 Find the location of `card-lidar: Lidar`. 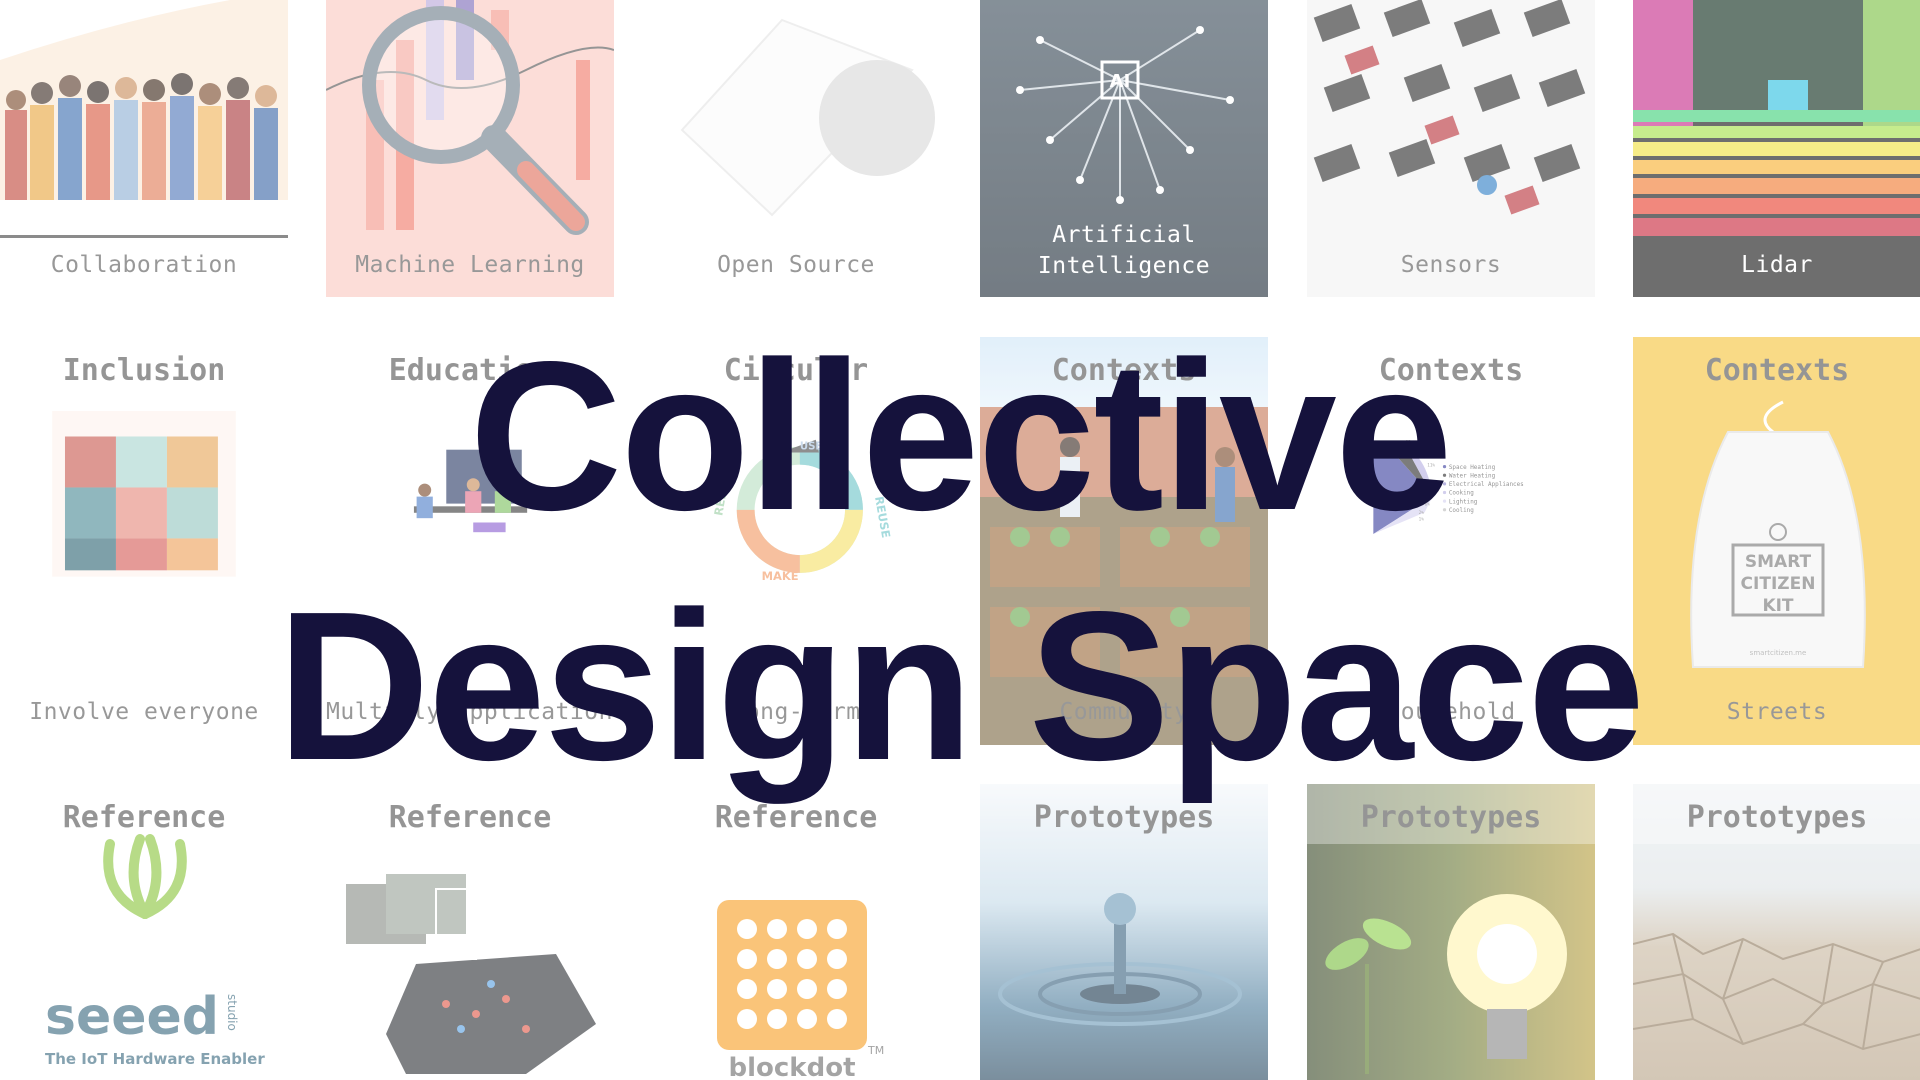

card-lidar: Lidar is located at coordinates (1776, 148).